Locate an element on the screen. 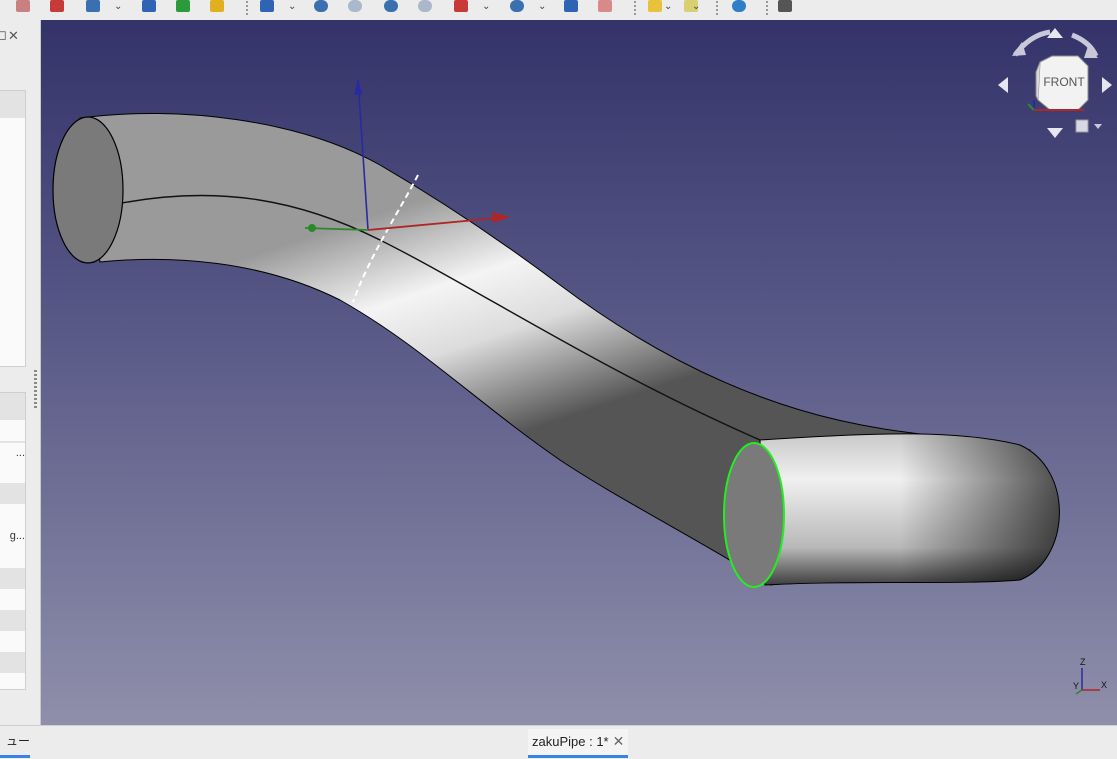 Image resolution: width=1117 pixels, height=759 pixels. panel-splitter-handle is located at coordinates (35, 390).